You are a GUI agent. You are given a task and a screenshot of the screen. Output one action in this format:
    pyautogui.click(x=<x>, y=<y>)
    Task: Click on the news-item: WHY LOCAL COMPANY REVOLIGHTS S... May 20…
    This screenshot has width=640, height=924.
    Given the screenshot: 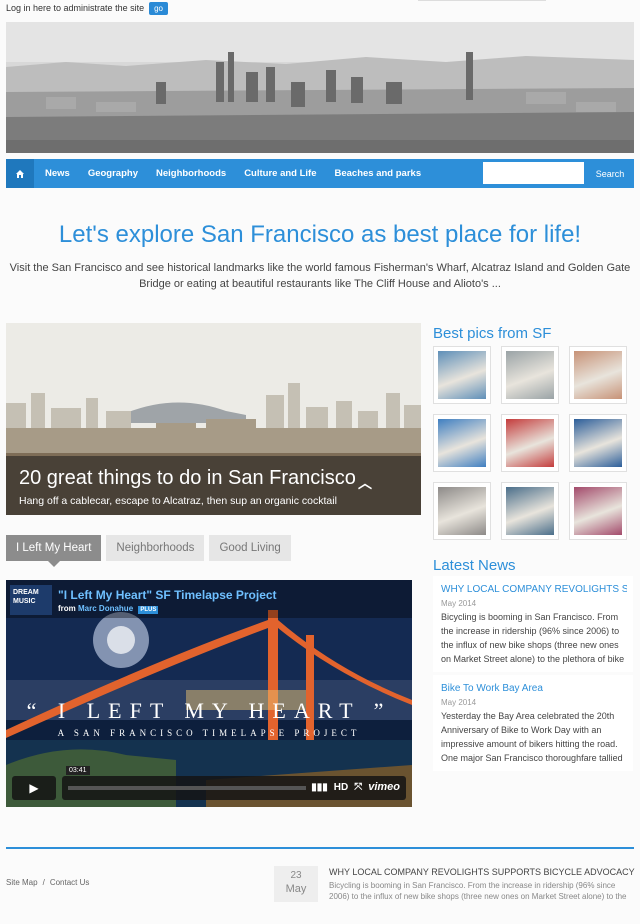 What is the action you would take?
    pyautogui.click(x=533, y=624)
    